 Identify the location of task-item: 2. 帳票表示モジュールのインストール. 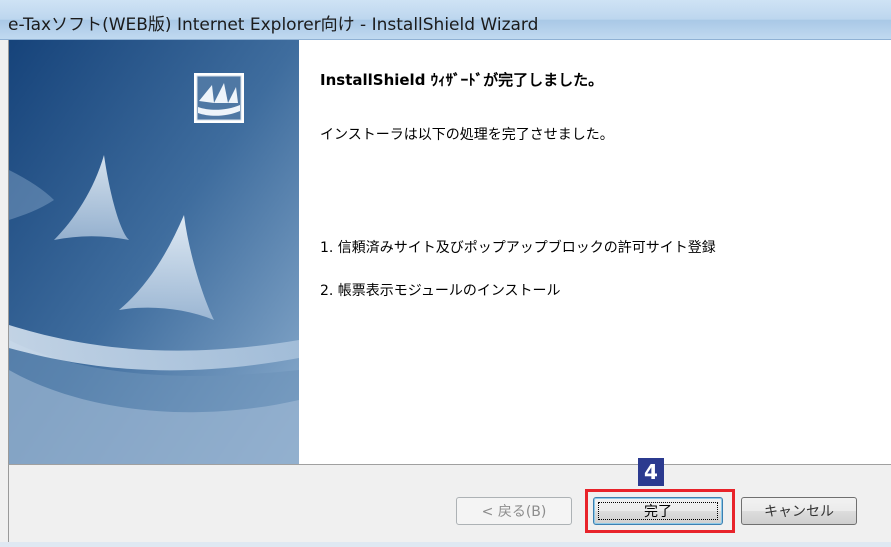
(440, 291).